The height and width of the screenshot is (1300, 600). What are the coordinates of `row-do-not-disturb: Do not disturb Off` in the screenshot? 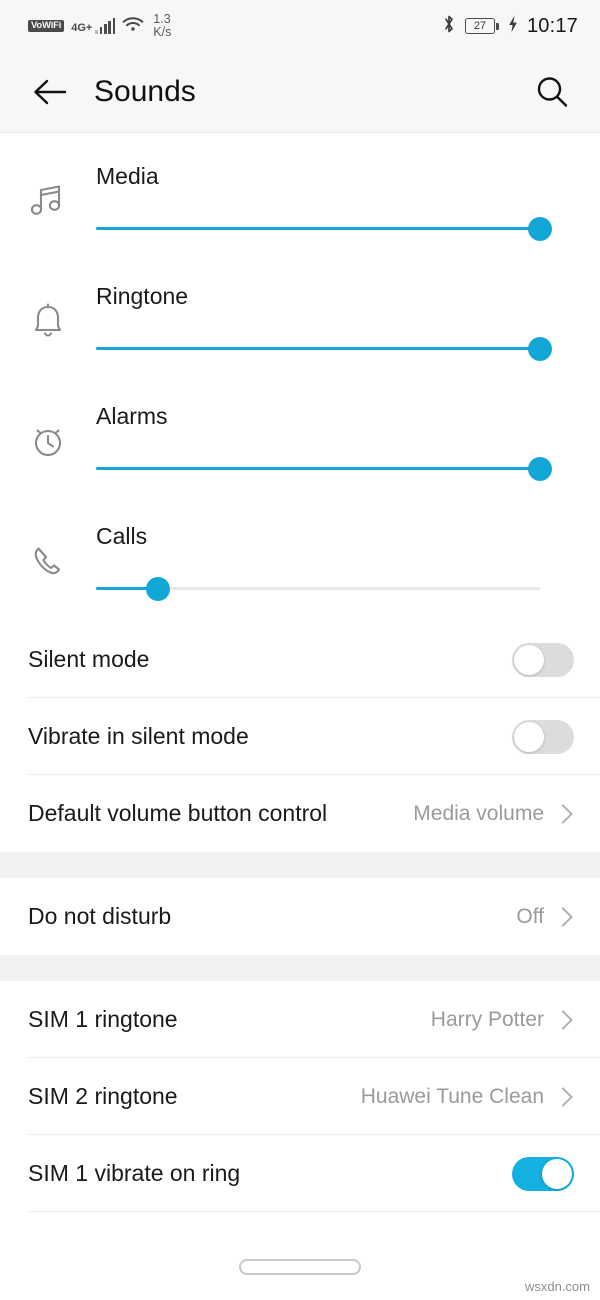 It's located at (300, 916).